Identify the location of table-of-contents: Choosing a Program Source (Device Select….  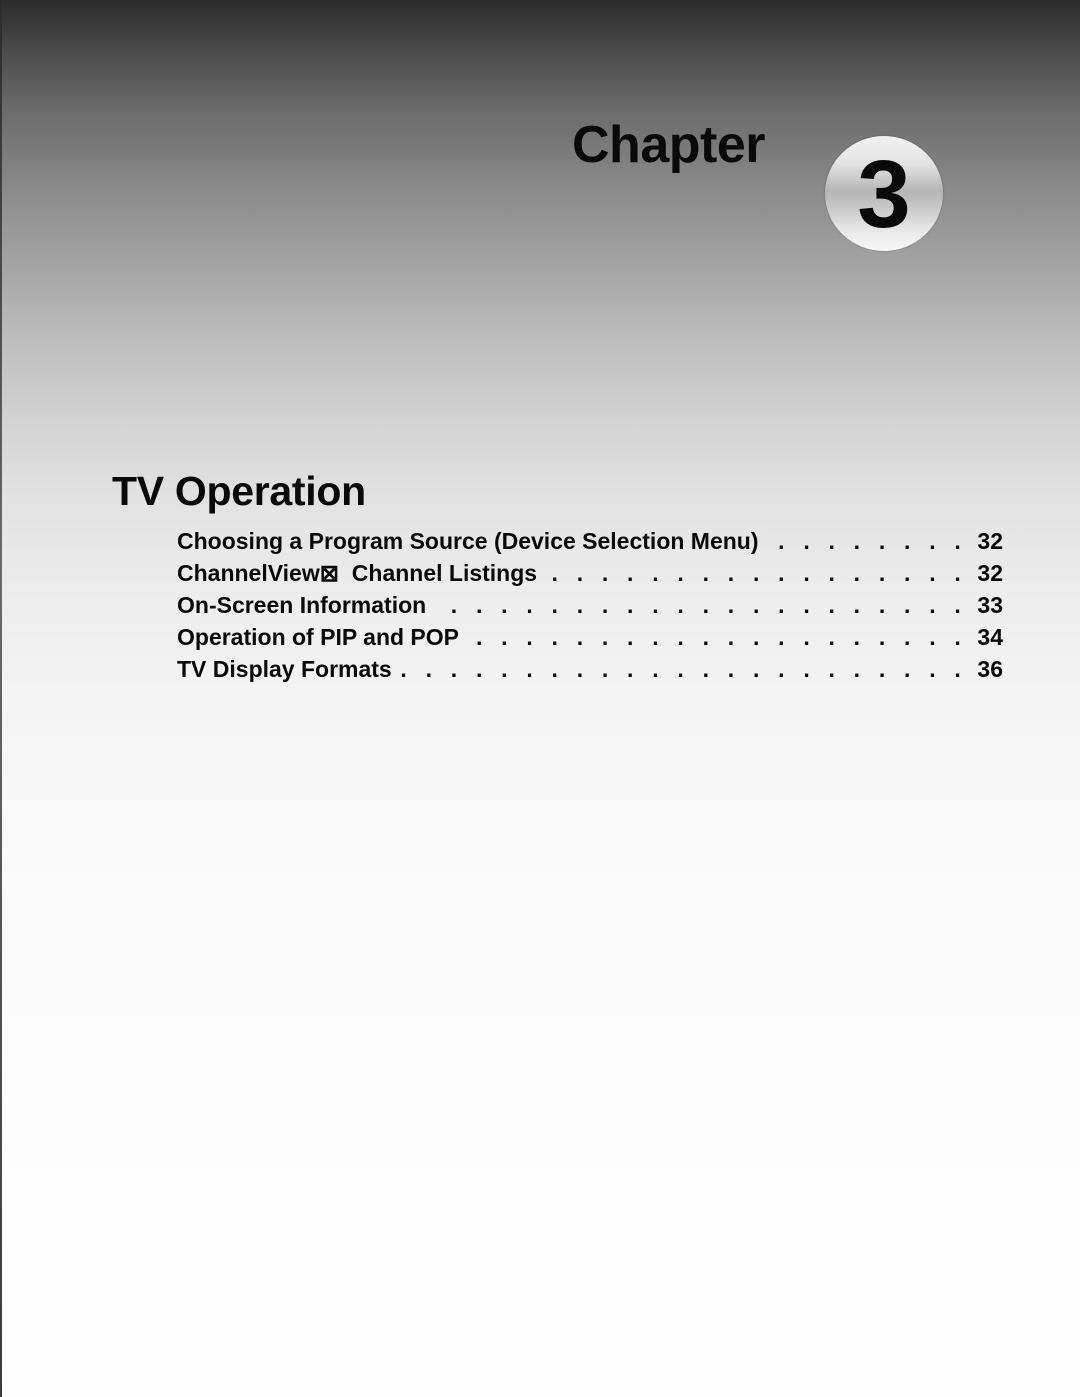
(590, 608).